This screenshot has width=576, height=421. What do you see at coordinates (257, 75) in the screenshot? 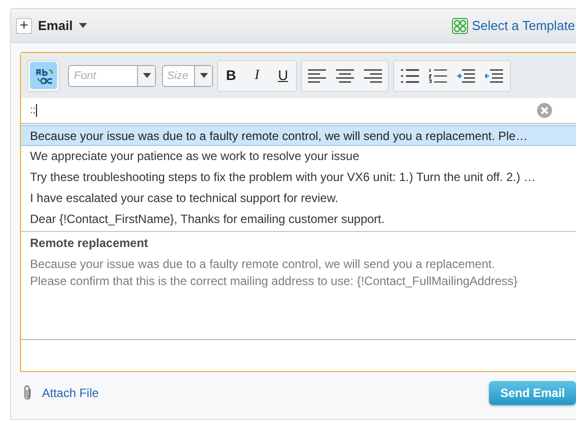
I see `italic-button: I` at bounding box center [257, 75].